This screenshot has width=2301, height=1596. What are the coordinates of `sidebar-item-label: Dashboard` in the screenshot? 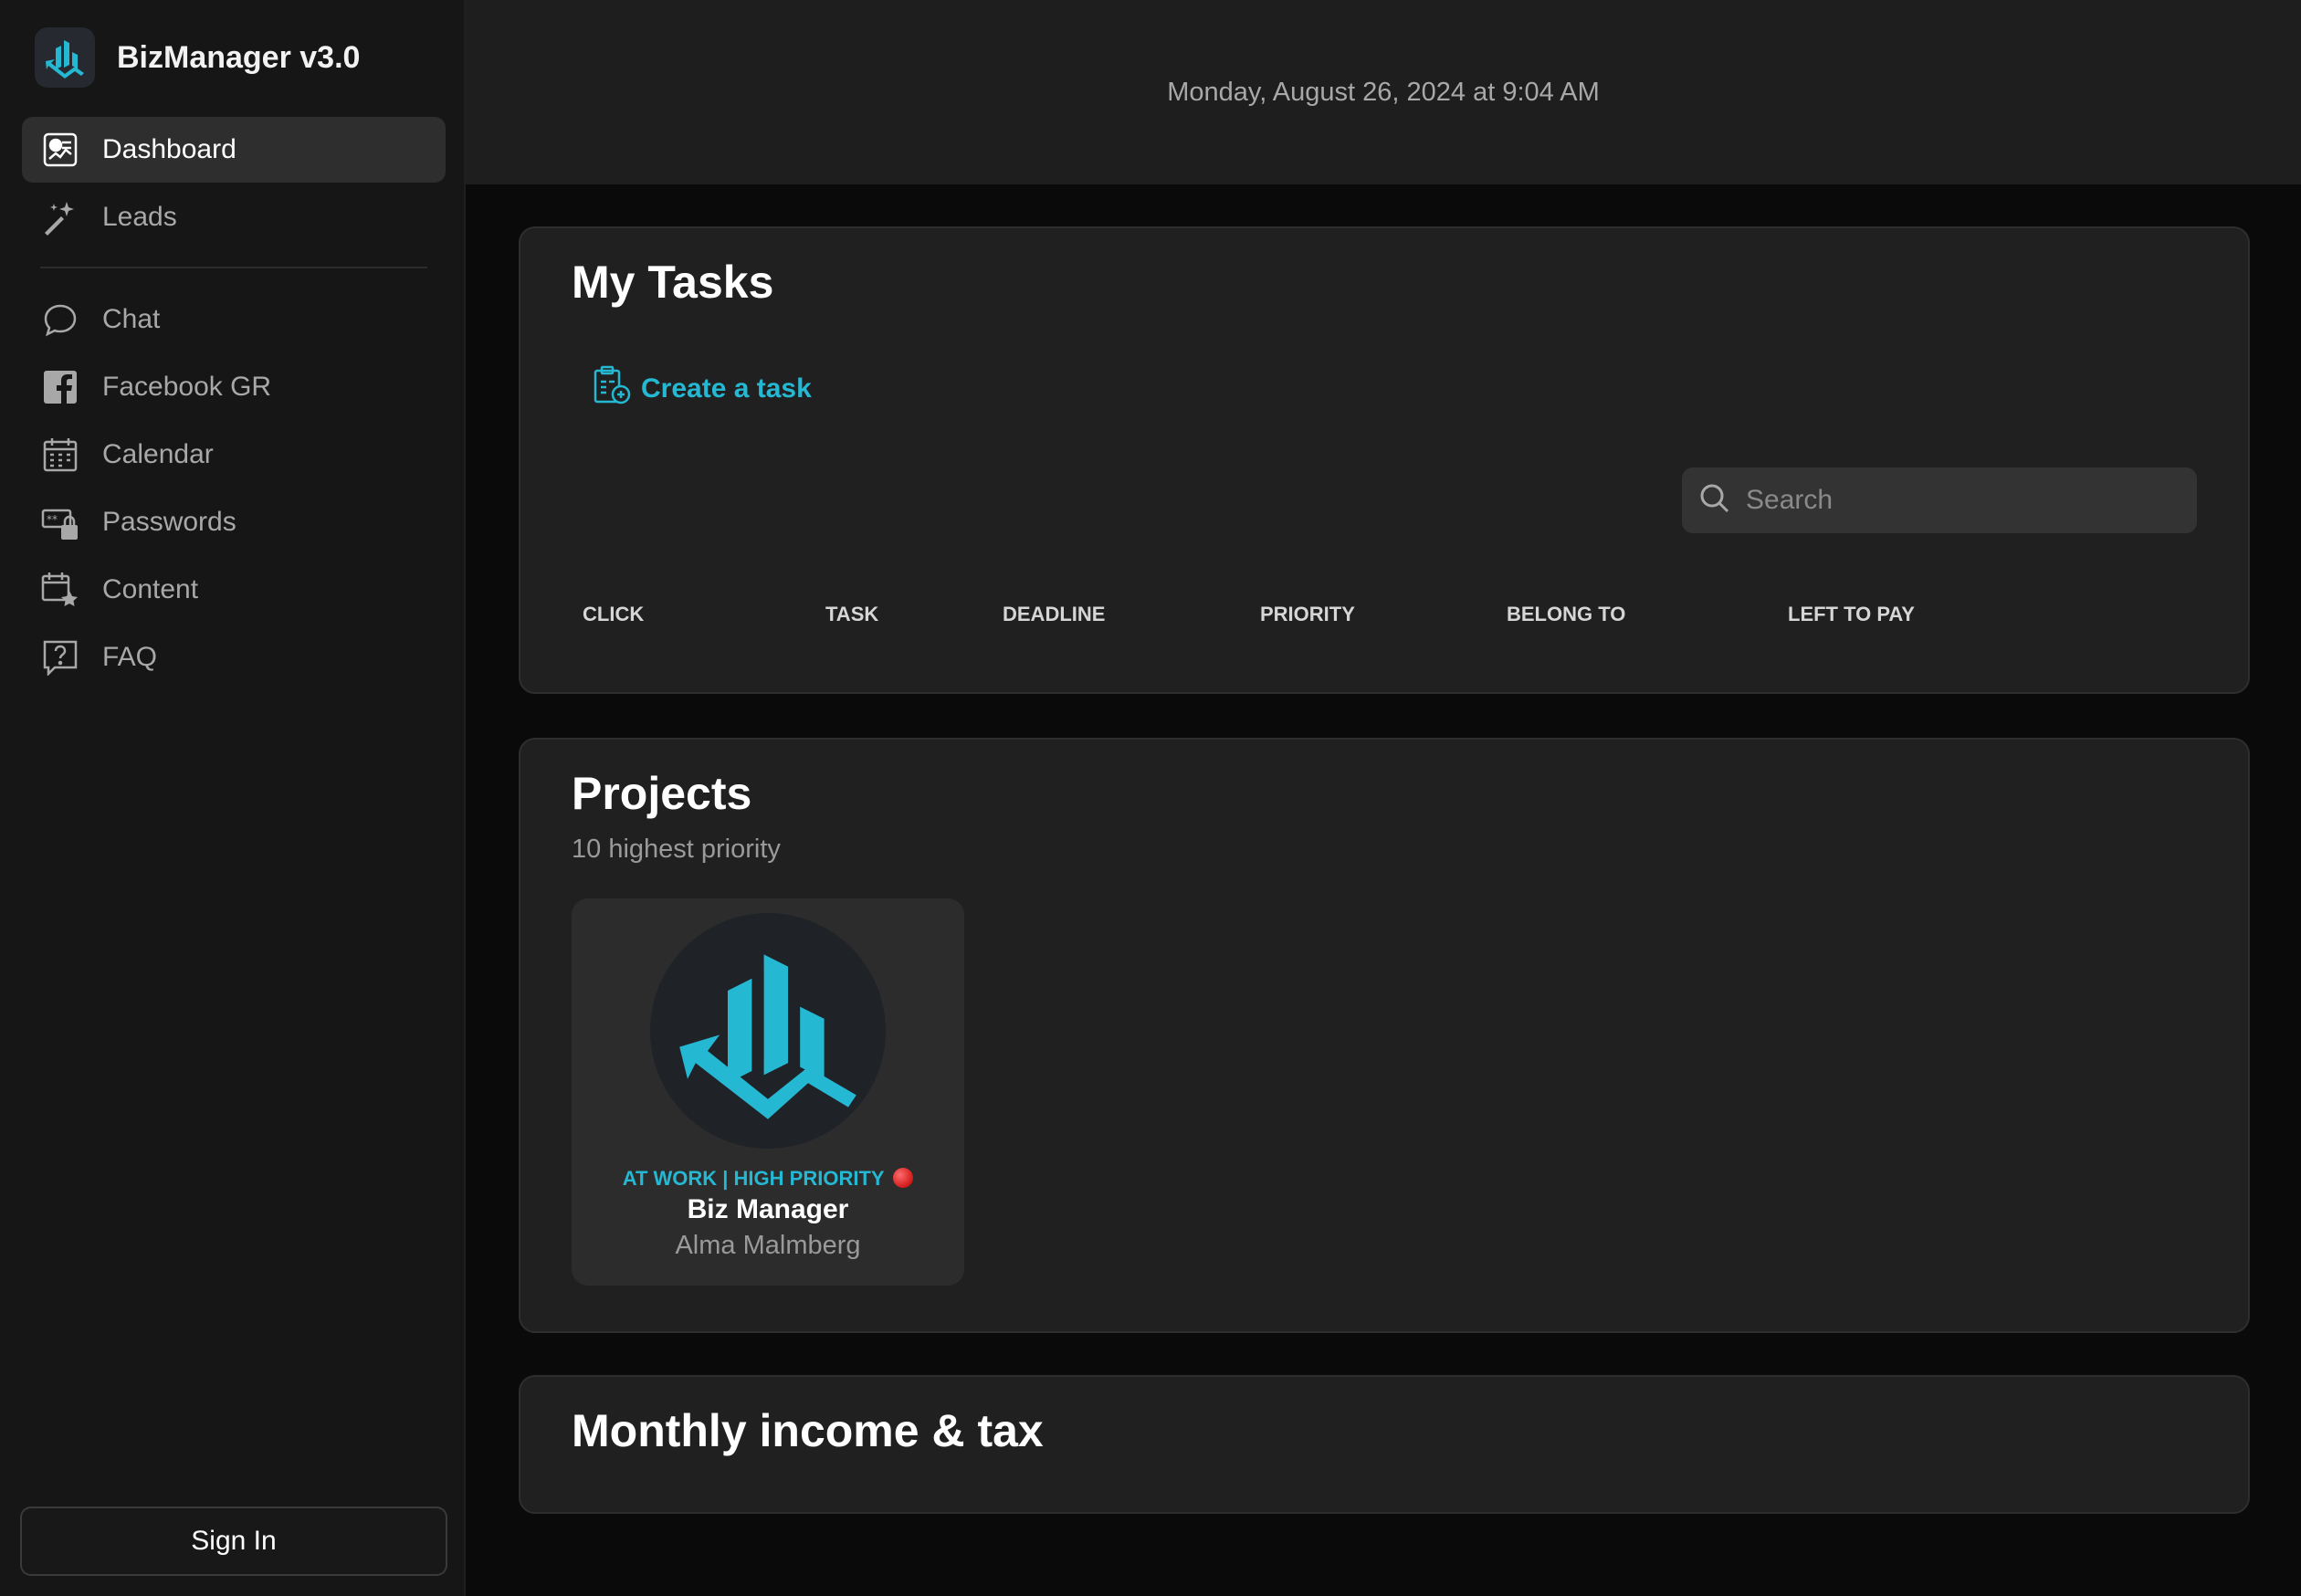 It's located at (169, 149).